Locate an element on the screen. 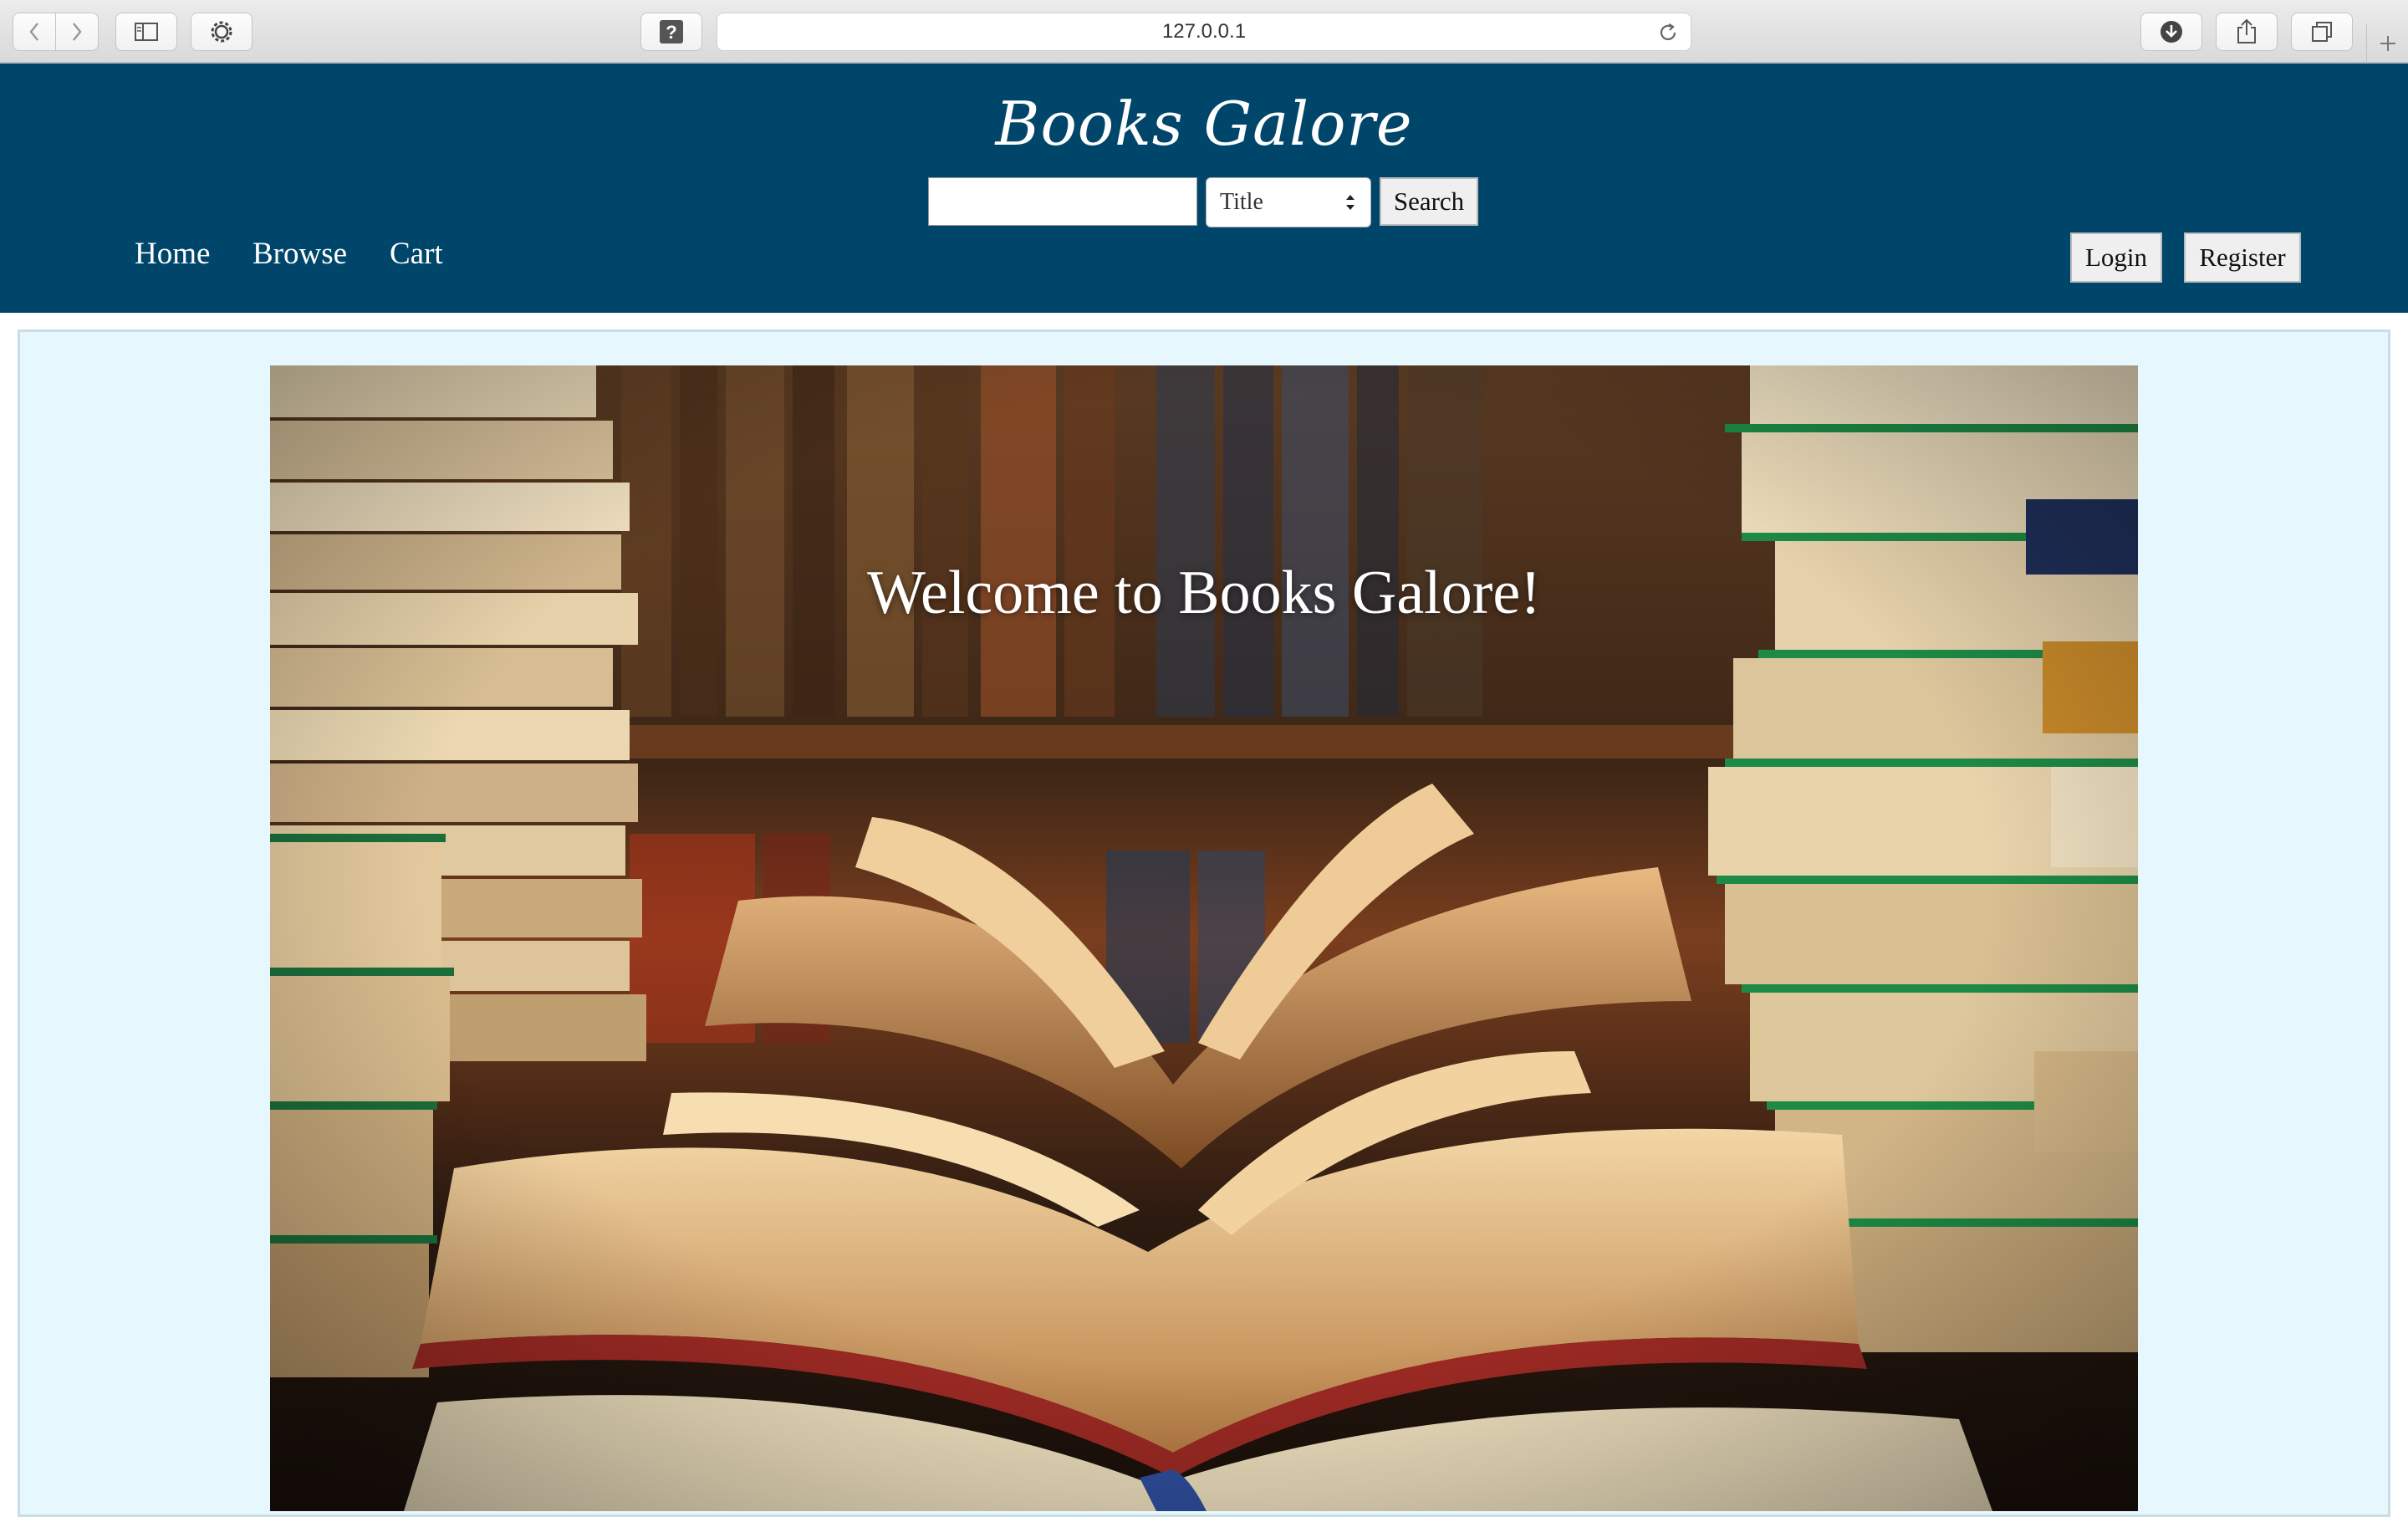  help-button: ? is located at coordinates (671, 32).